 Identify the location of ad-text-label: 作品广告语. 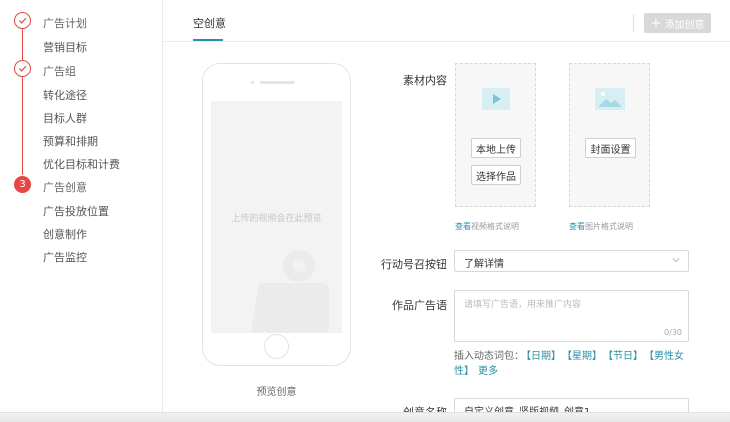
(419, 305).